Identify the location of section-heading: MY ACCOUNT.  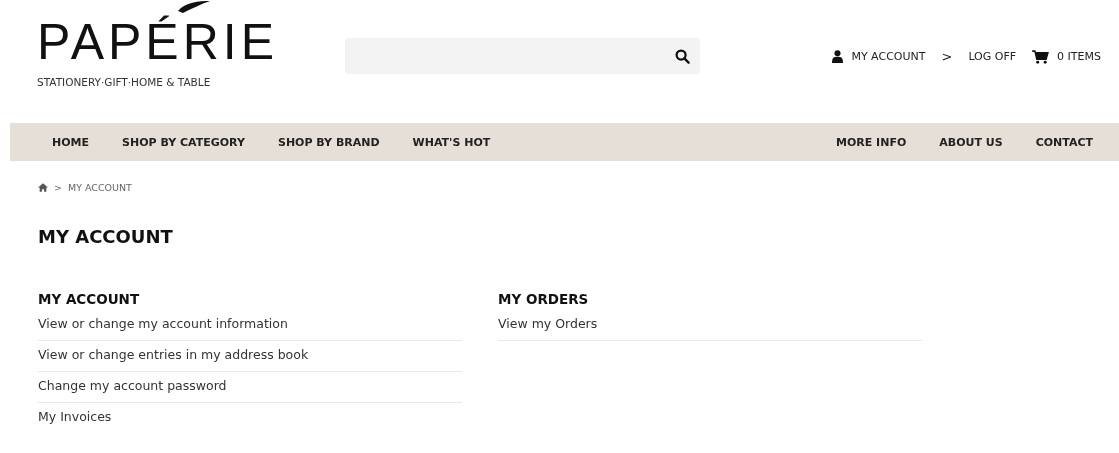
(89, 299).